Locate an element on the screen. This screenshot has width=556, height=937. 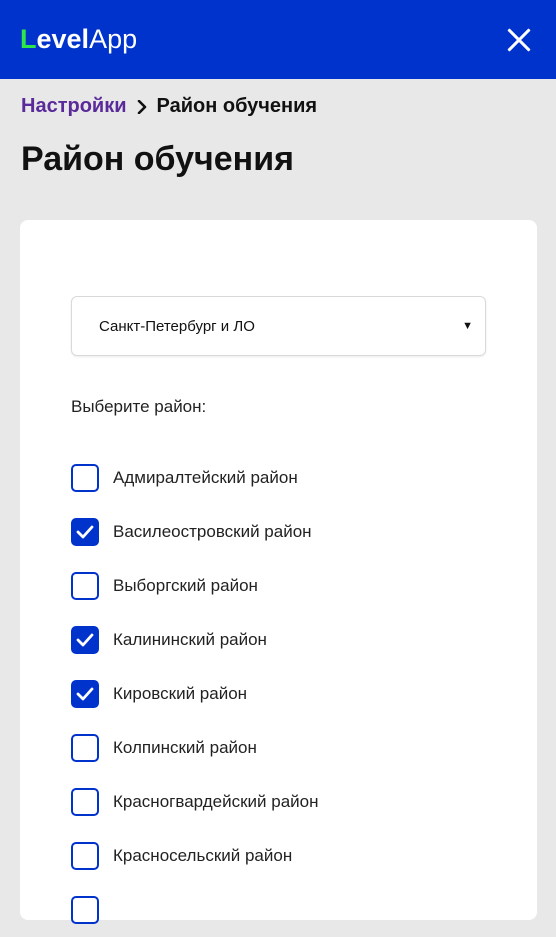
logo-l: L is located at coordinates (28, 39).